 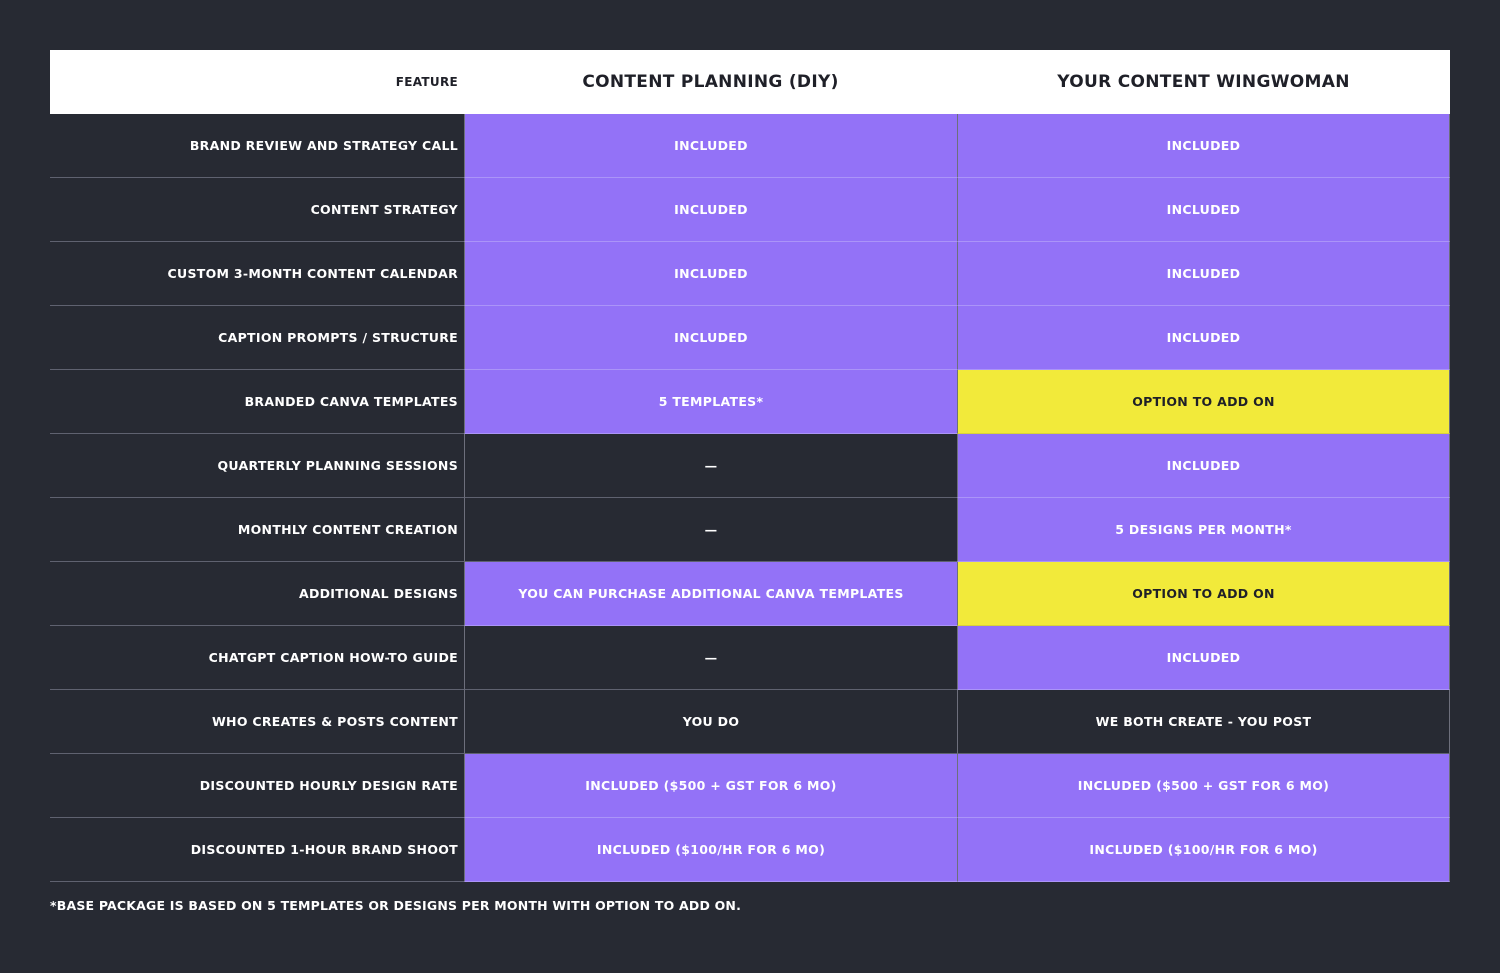 I want to click on table-cell-content-wingwoman: 5 DESIGNS PER MONTH*, so click(x=1203, y=530).